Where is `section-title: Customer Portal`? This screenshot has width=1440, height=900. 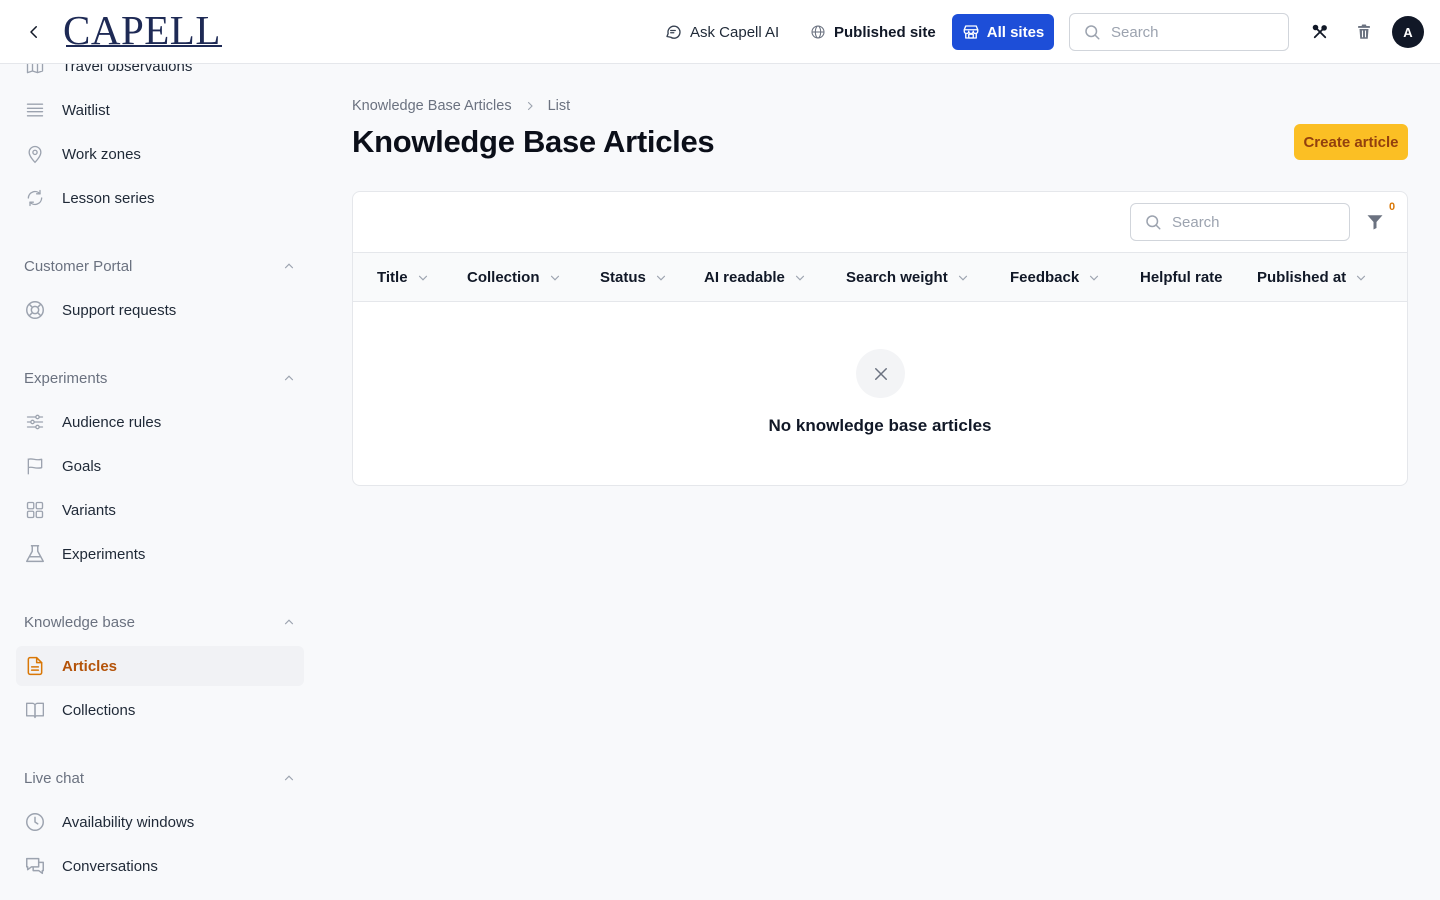 section-title: Customer Portal is located at coordinates (78, 266).